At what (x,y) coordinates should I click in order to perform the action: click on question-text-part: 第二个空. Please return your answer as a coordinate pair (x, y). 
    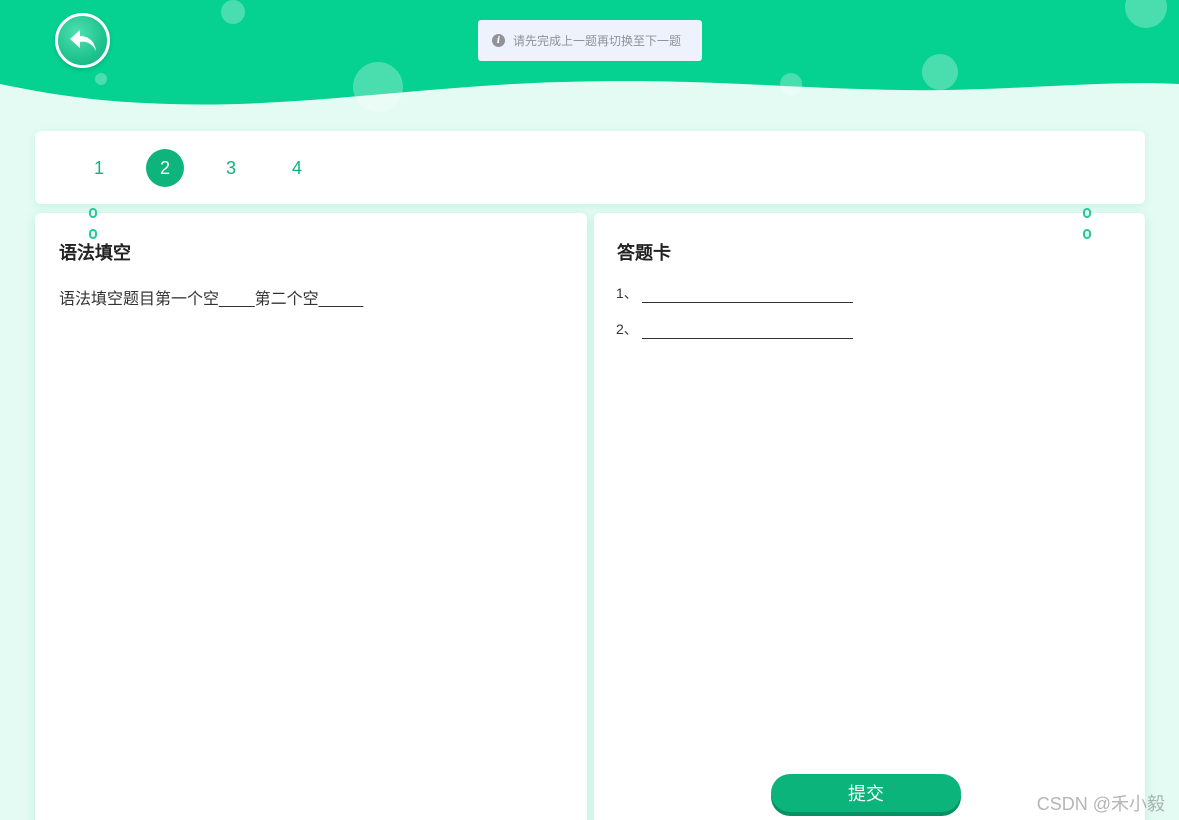
    Looking at the image, I should click on (286, 299).